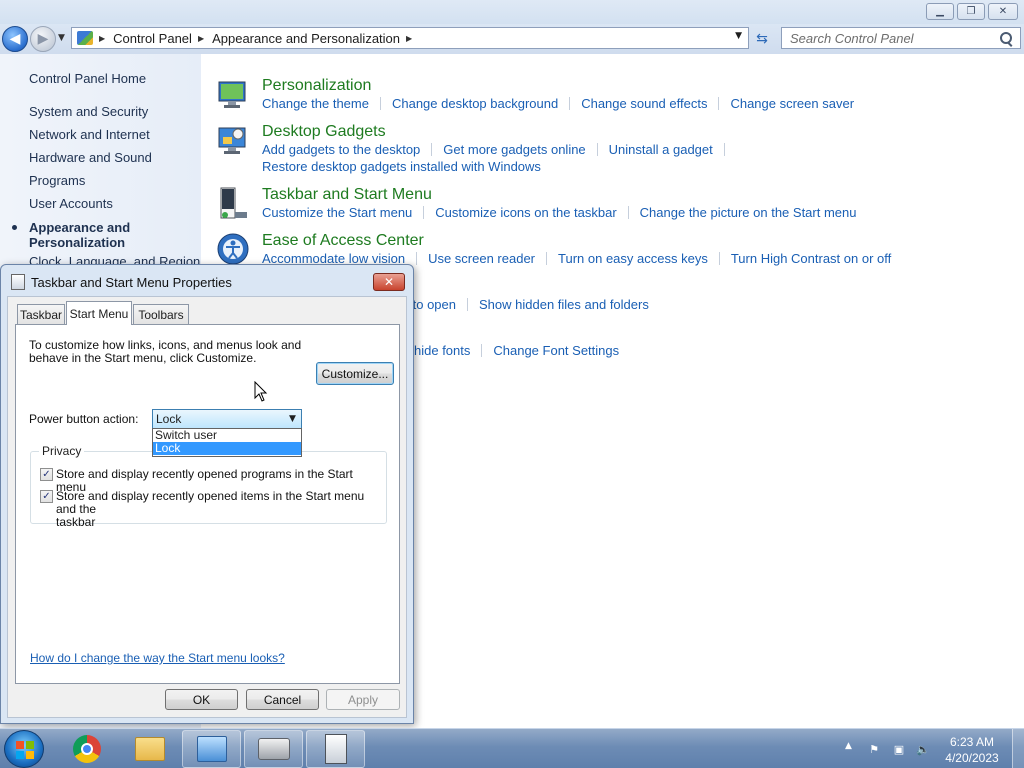  Describe the element at coordinates (90, 157) in the screenshot. I see `sidebar-item-hardware-sound: Hardware and Sound` at that location.